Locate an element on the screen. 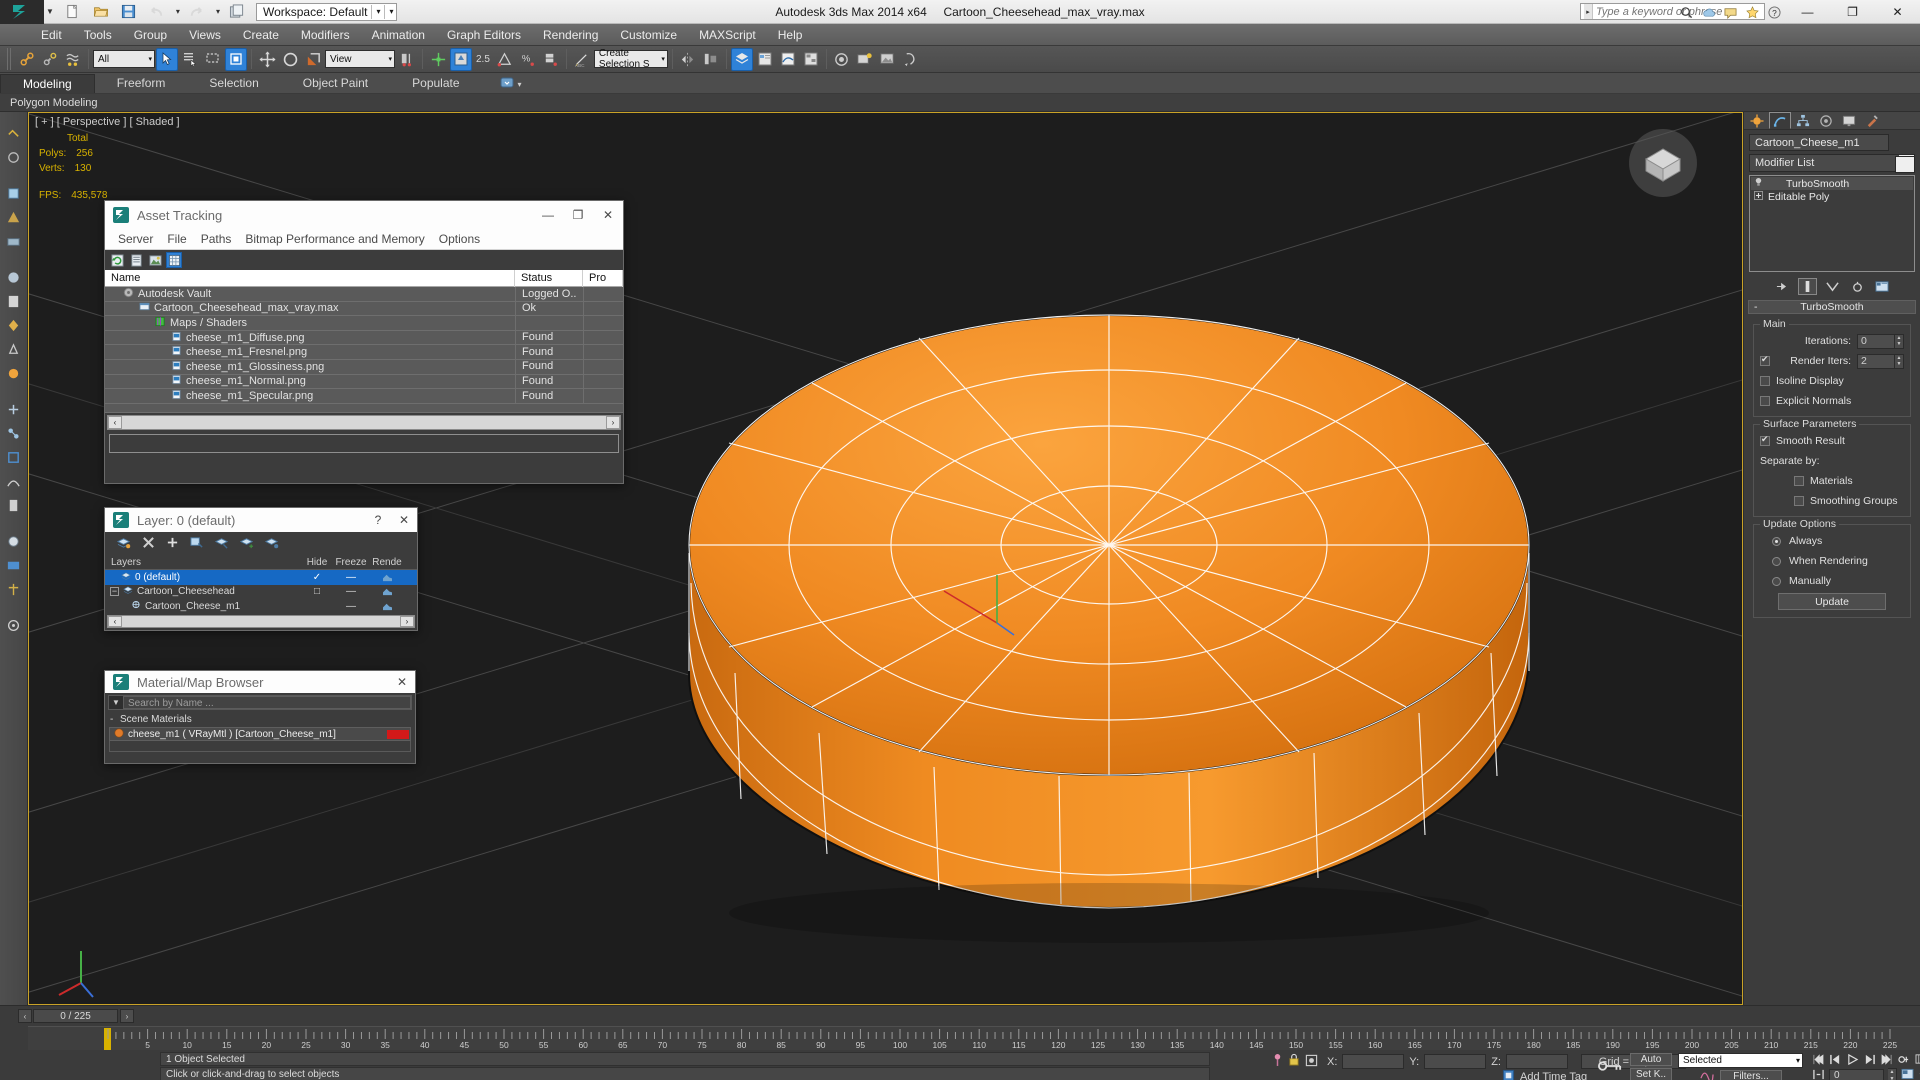 The height and width of the screenshot is (1080, 1920). show-end-result-icon is located at coordinates (1807, 286).